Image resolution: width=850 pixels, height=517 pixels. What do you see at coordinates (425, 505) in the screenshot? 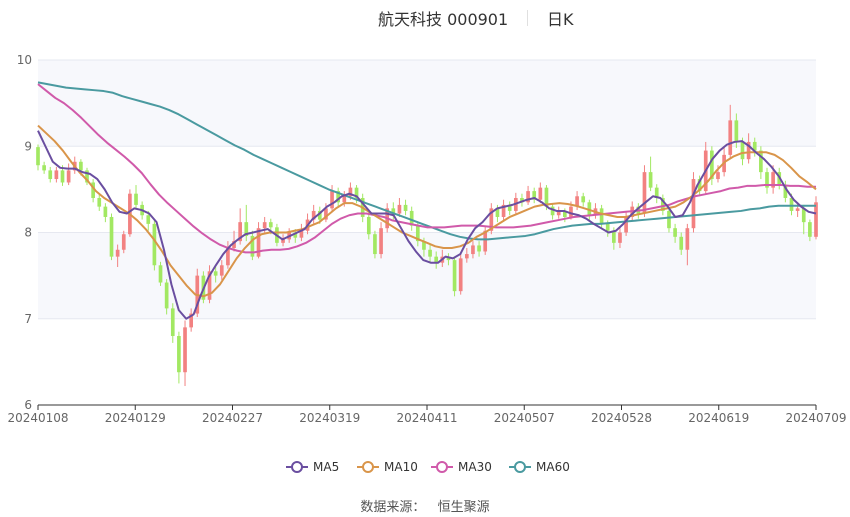
I see `source-footer: 数据来源： 恒生聚源` at bounding box center [425, 505].